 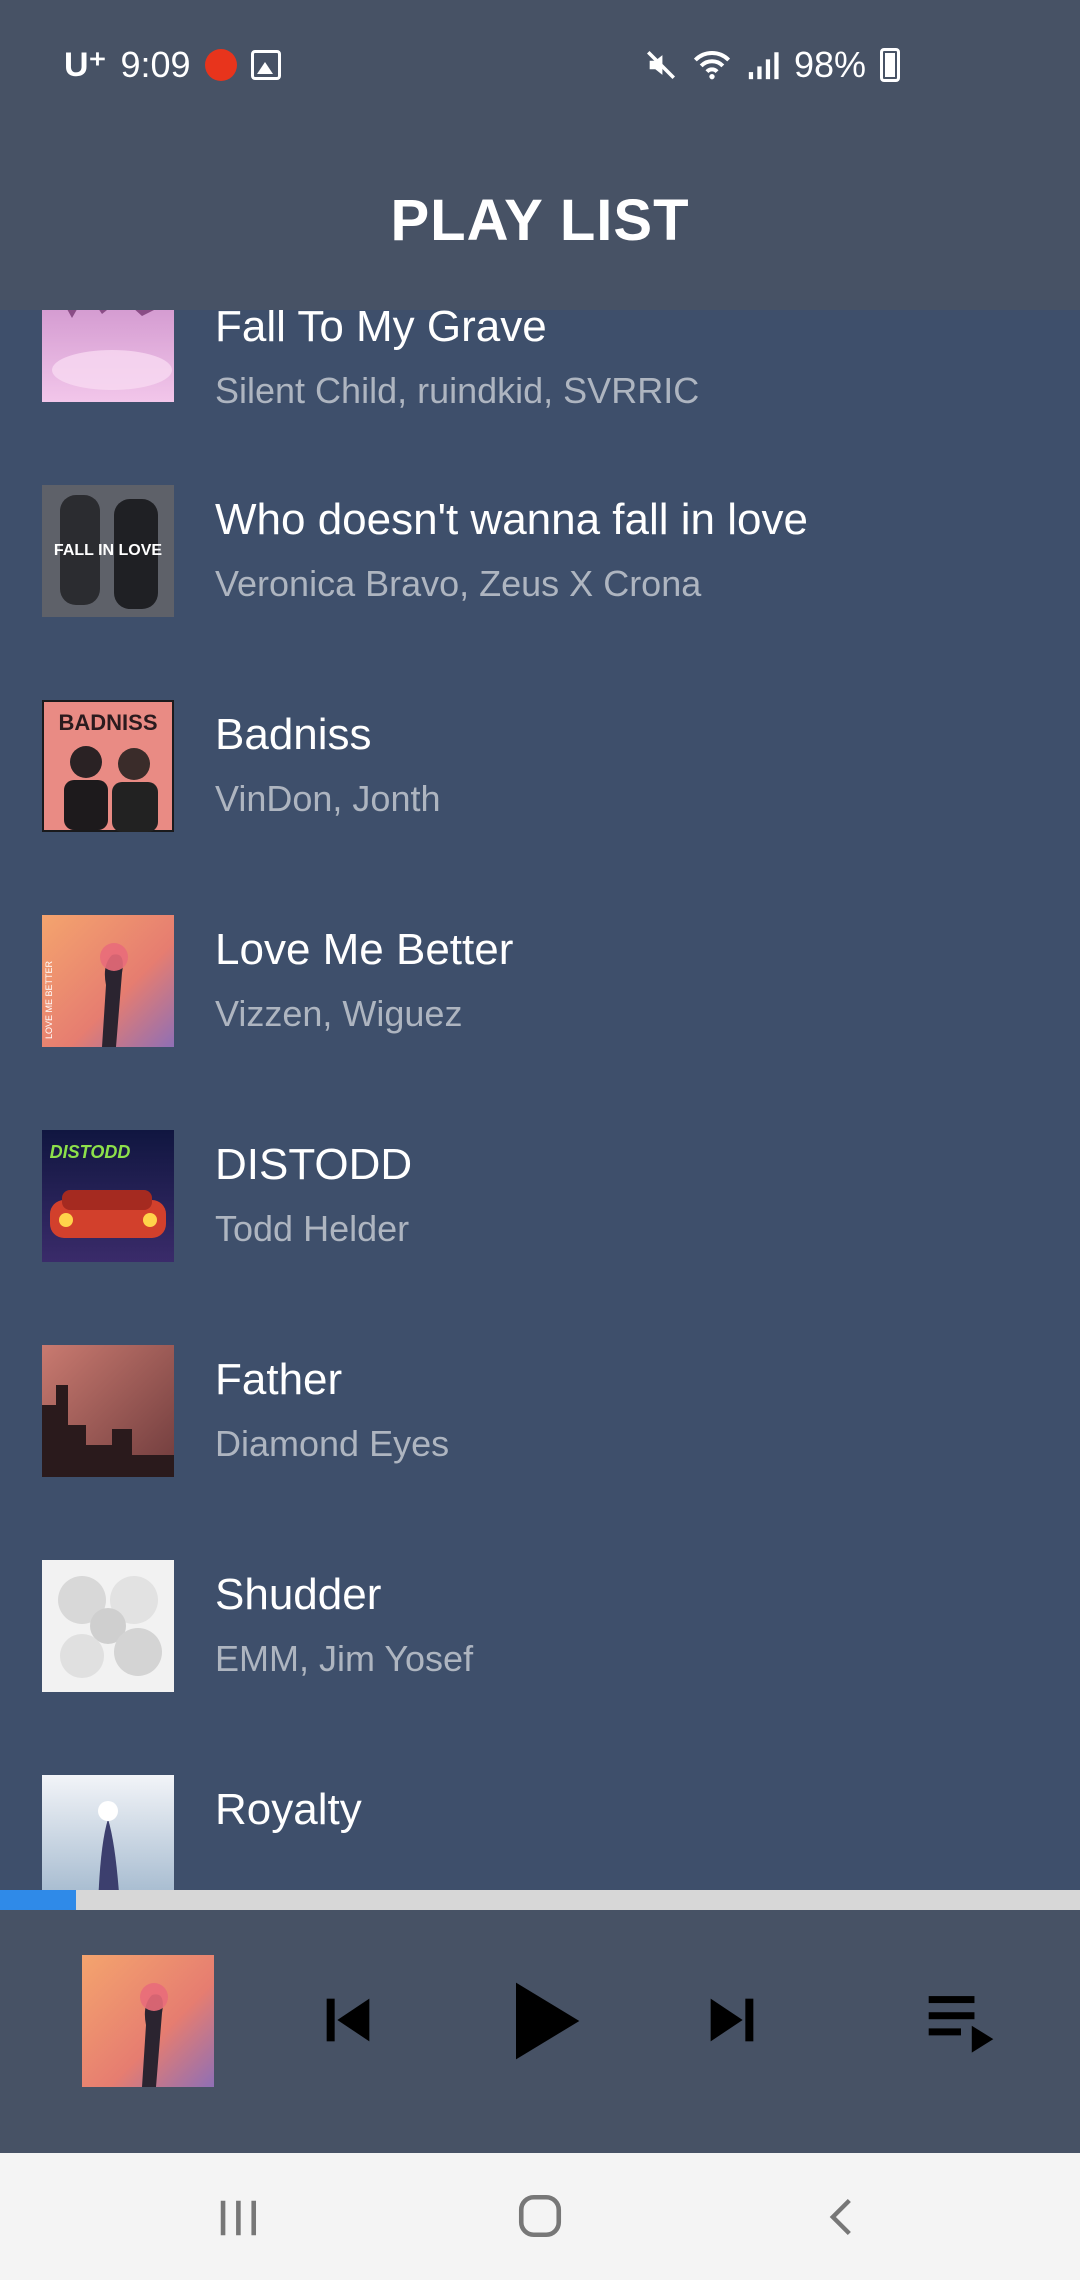 What do you see at coordinates (49, 999) in the screenshot?
I see `album-art-text: LOVE ME BETTER` at bounding box center [49, 999].